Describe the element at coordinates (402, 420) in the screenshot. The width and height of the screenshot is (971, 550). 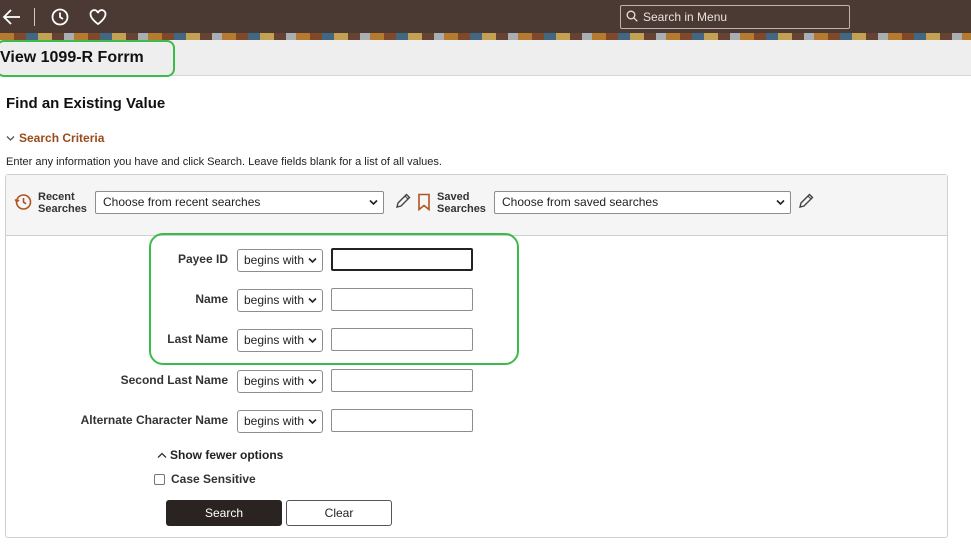
I see `alternate-character-name-input` at that location.